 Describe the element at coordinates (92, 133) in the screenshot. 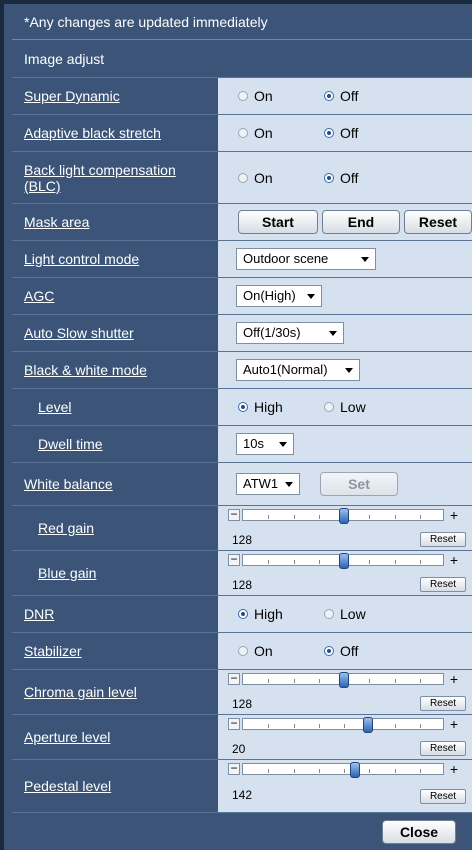

I see `adaptive-black-link: Adaptive black stretch` at that location.